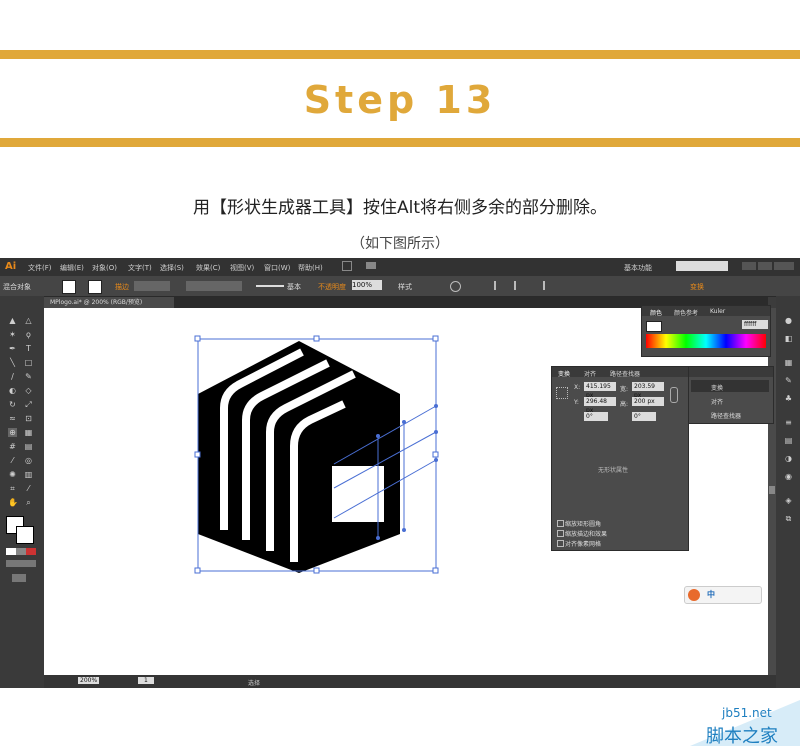 The height and width of the screenshot is (748, 800). I want to click on color-fill-stroke-mini, so click(654, 326).